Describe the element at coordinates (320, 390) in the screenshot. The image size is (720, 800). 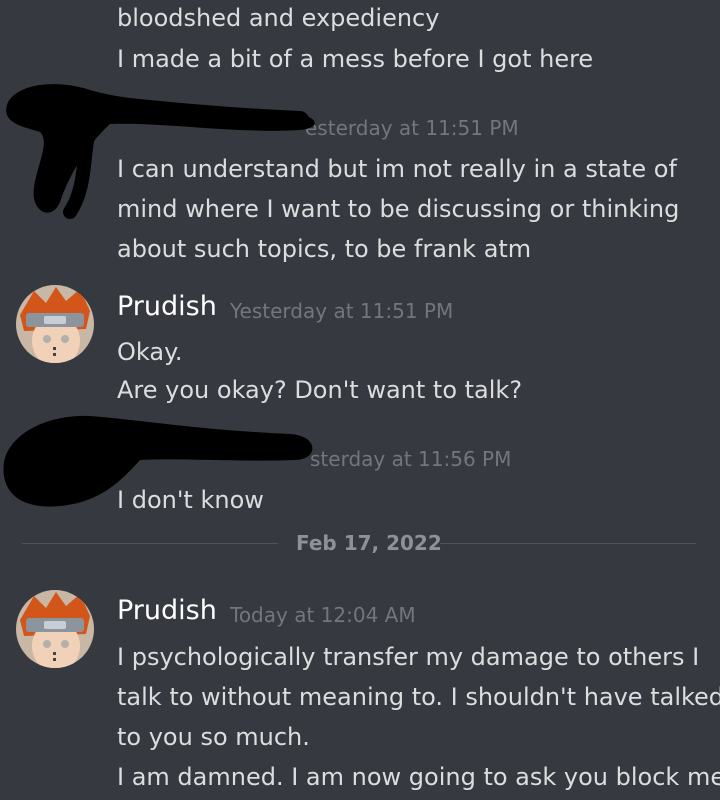
I see `message-line: Are you okay? Don't want to talk?` at that location.